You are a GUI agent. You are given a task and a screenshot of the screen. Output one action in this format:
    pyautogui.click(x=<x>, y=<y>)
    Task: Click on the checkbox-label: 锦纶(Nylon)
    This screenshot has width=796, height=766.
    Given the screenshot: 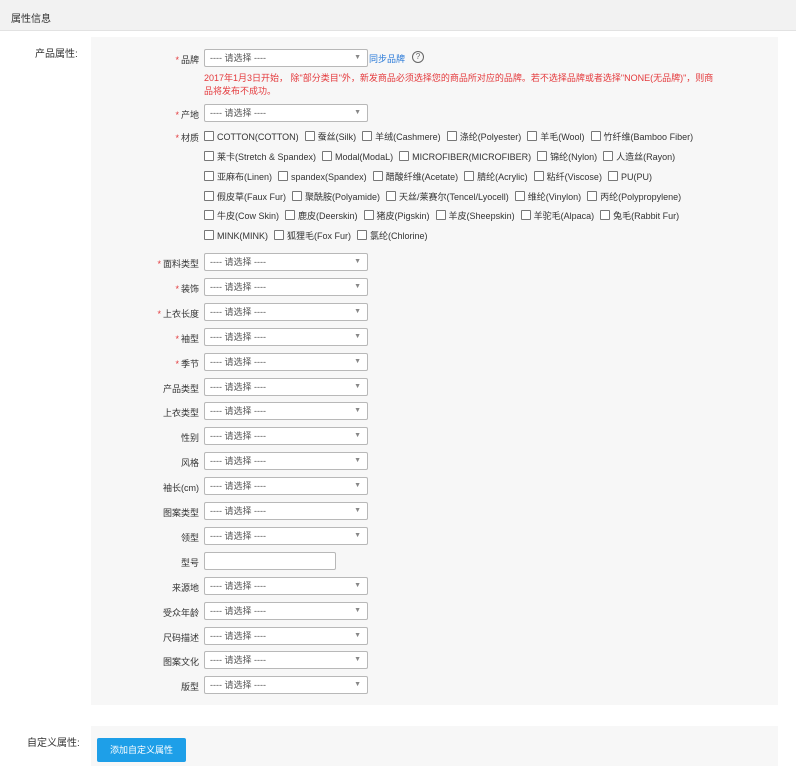 What is the action you would take?
    pyautogui.click(x=574, y=157)
    